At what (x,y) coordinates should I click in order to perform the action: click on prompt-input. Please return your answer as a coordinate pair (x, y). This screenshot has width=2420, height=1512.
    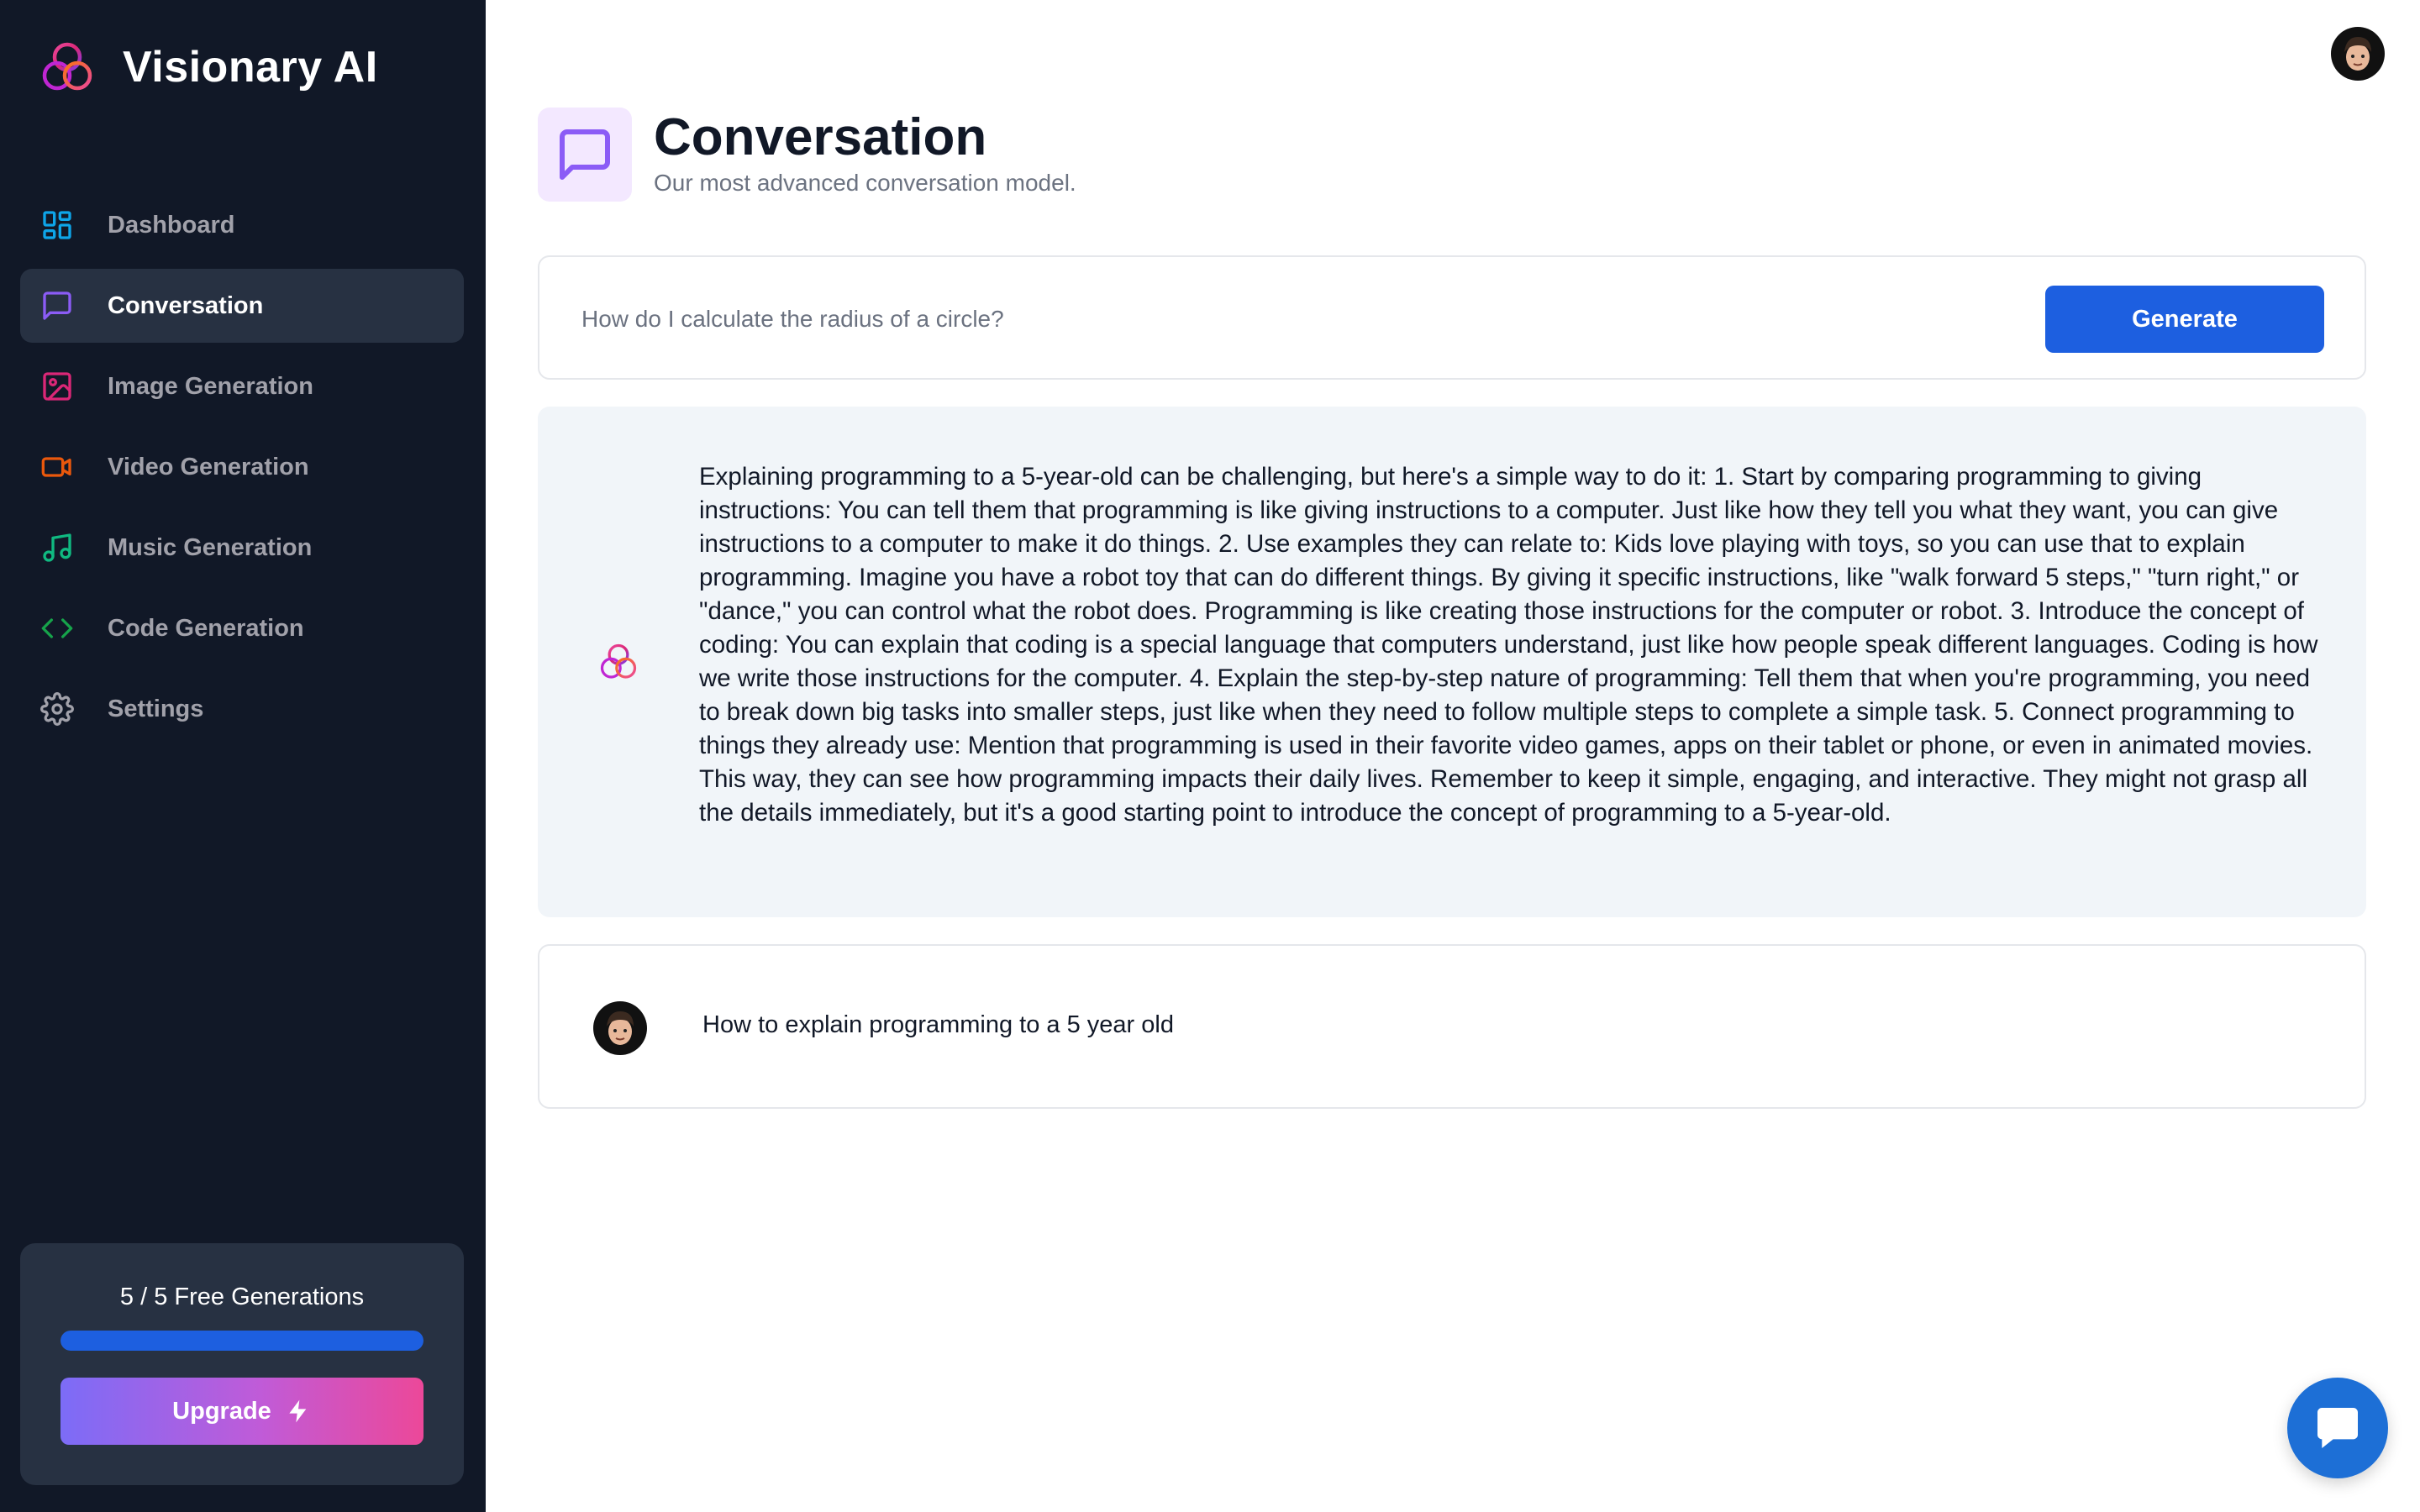
    Looking at the image, I should click on (1294, 319).